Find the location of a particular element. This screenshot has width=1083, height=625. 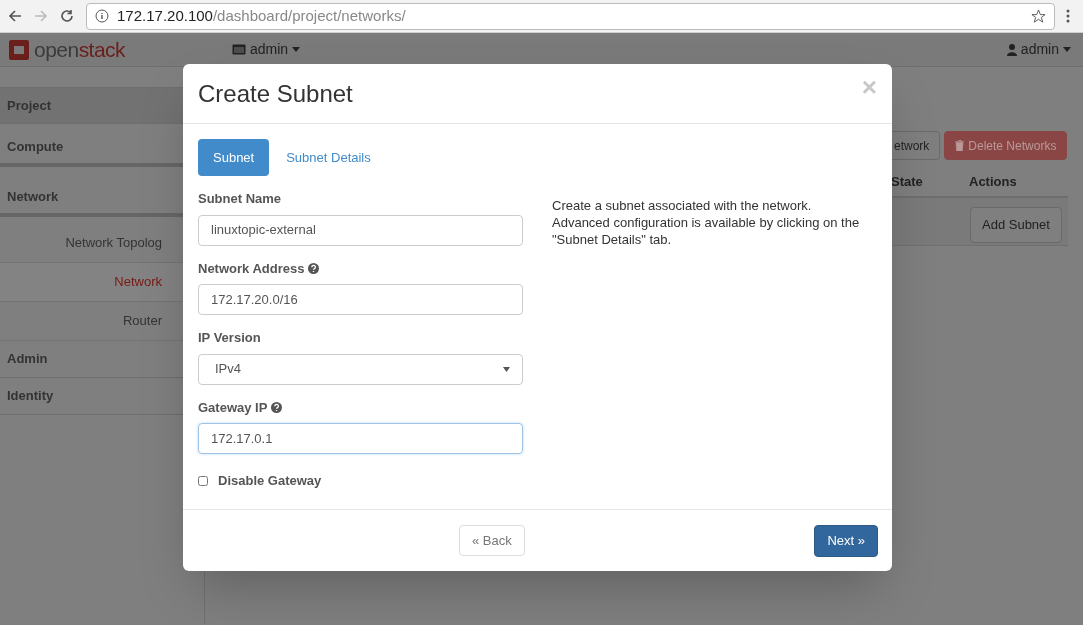

address-bar: 172.17.20.100/dashboard/project/networks/ is located at coordinates (570, 16).